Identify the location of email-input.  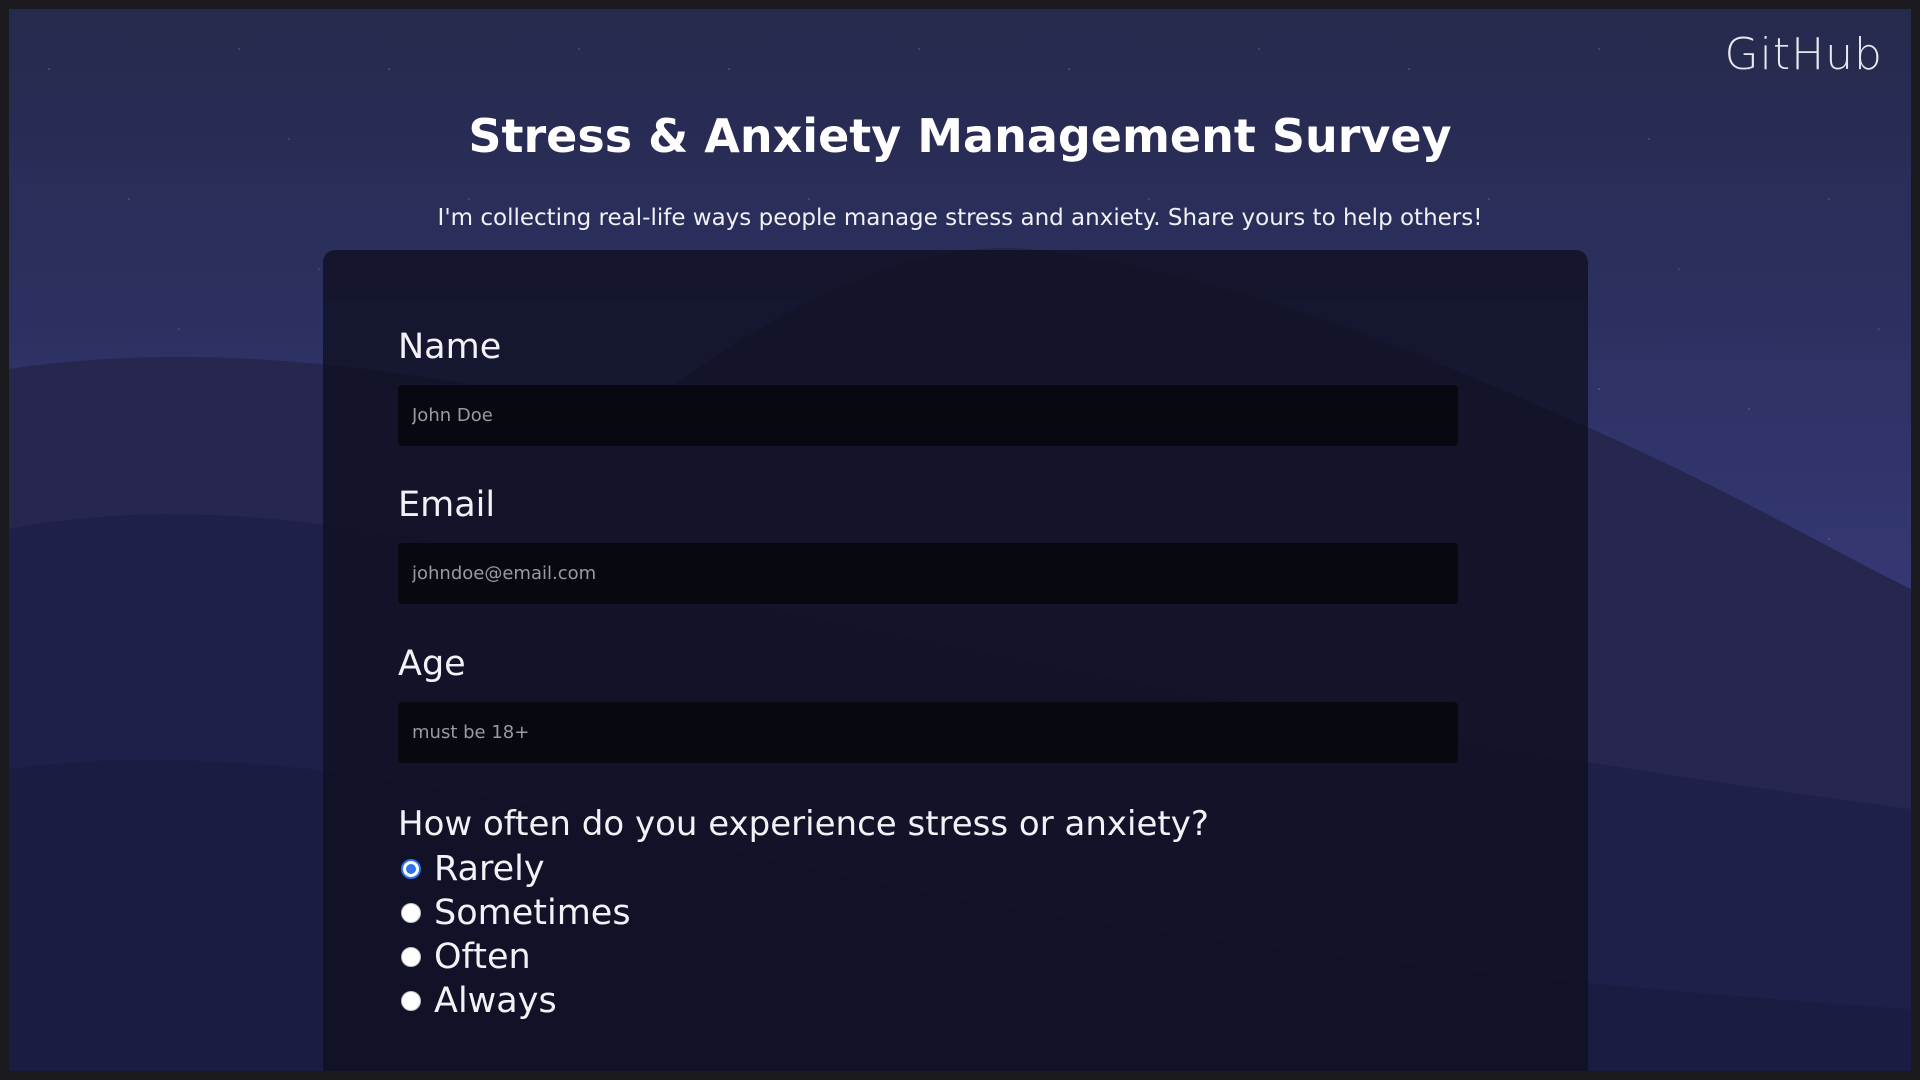
(928, 573).